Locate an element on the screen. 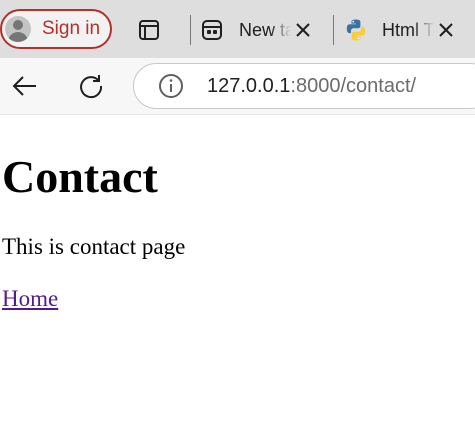 The image size is (475, 436). url-host: 127.0.0.1 is located at coordinates (249, 85).